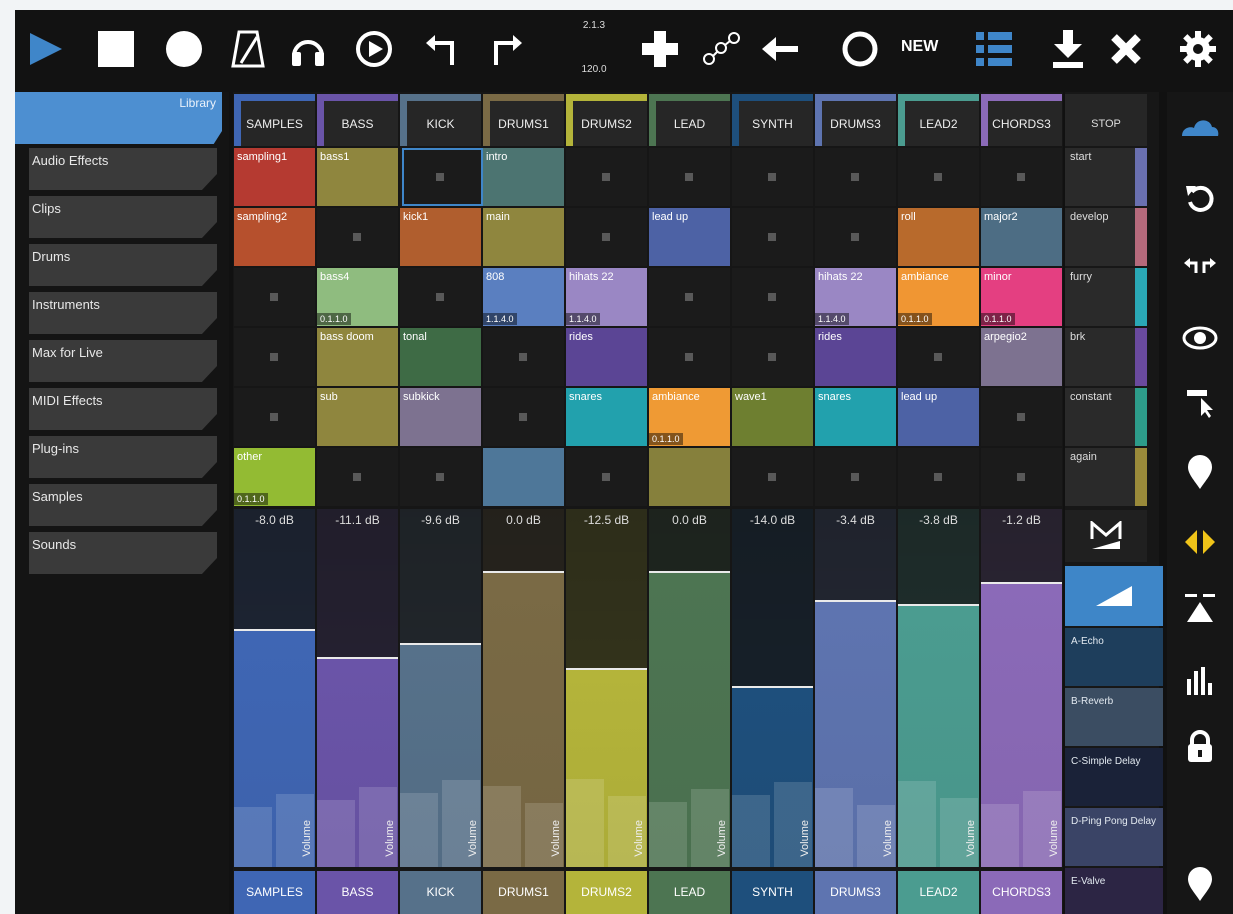  Describe the element at coordinates (357, 120) in the screenshot. I see `track-header: BASS` at that location.